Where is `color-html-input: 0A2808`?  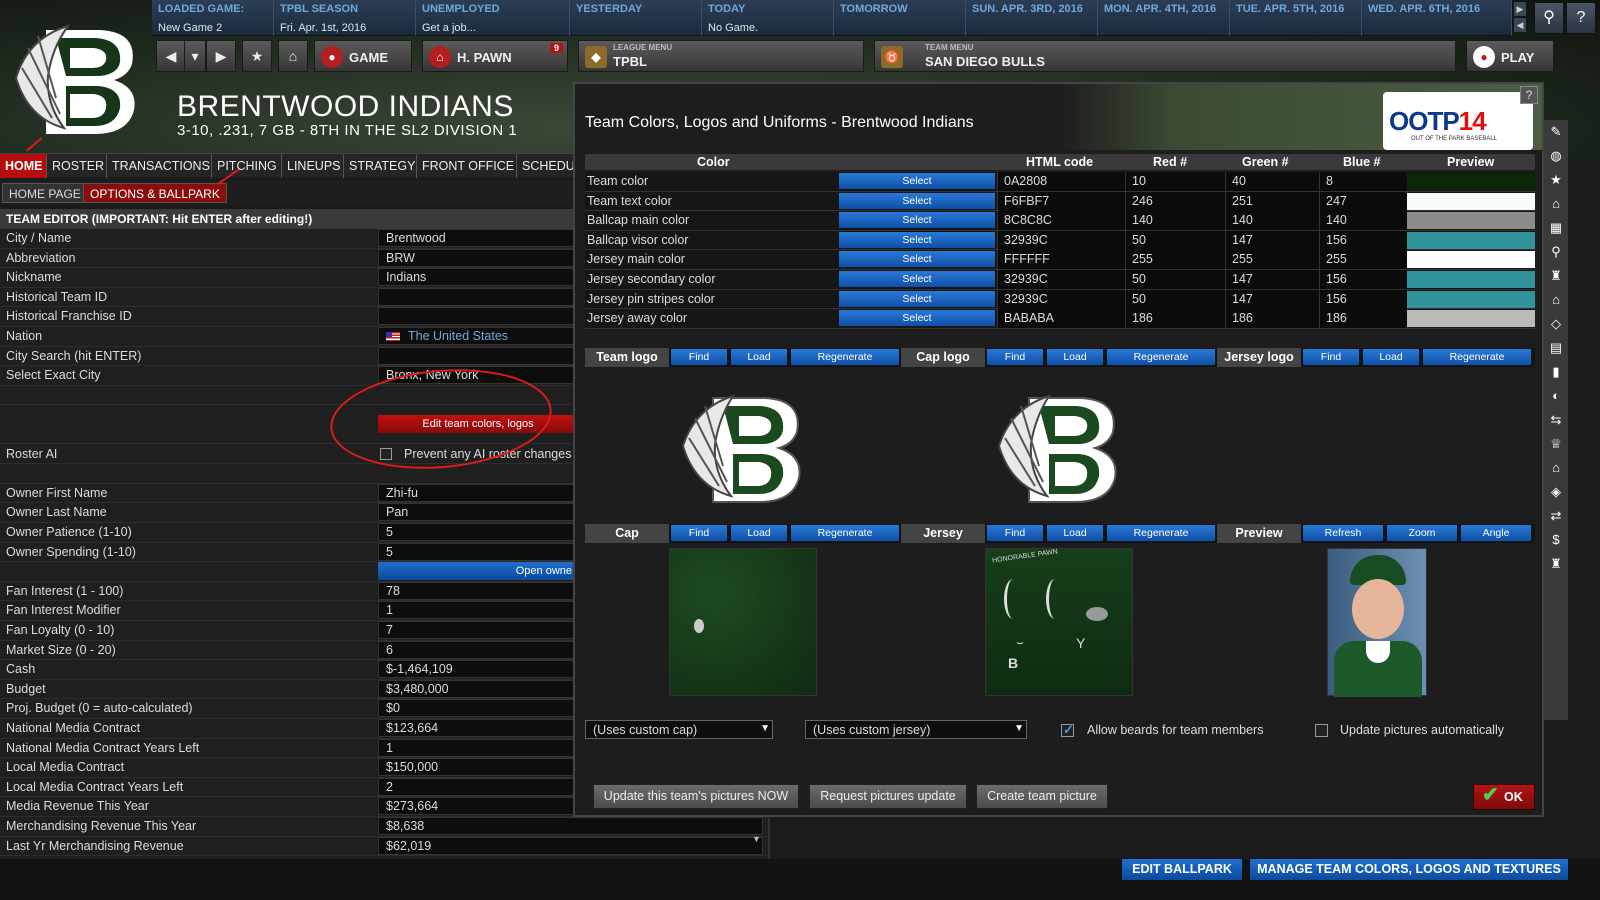
color-html-input: 0A2808 is located at coordinates (1061, 181).